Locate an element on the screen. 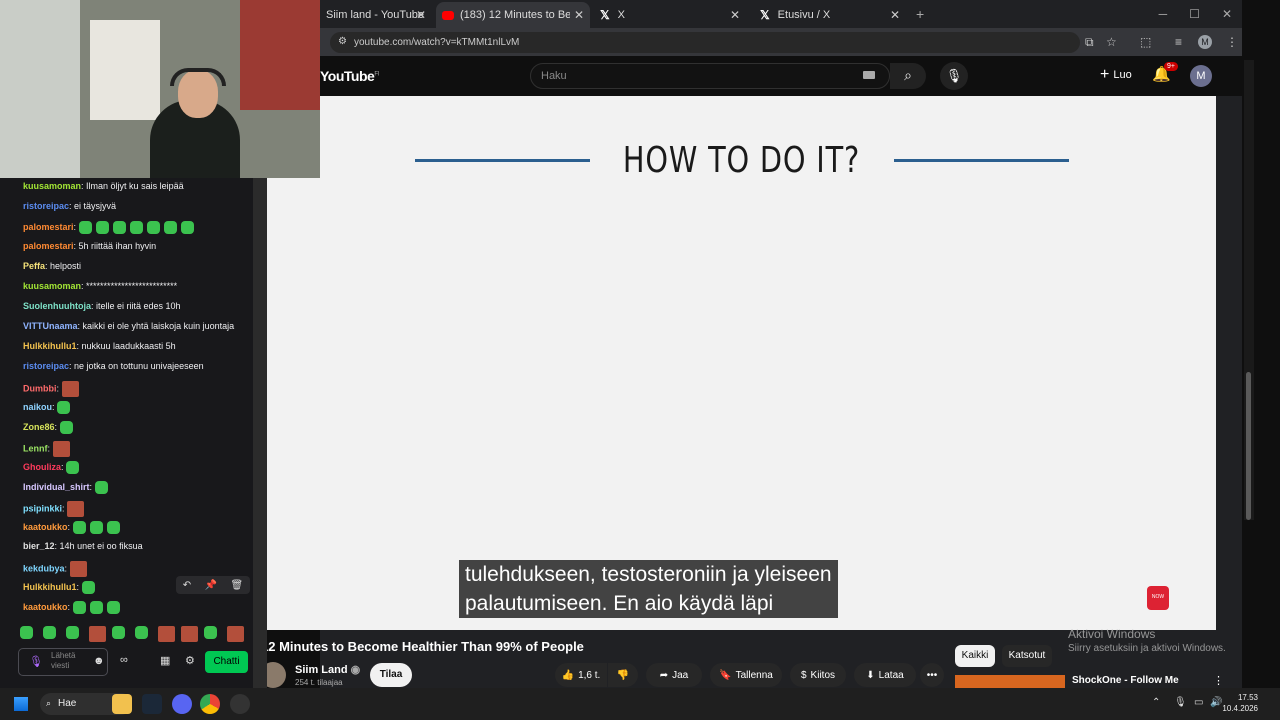 This screenshot has height=720, width=1280. obs-icon is located at coordinates (240, 704).